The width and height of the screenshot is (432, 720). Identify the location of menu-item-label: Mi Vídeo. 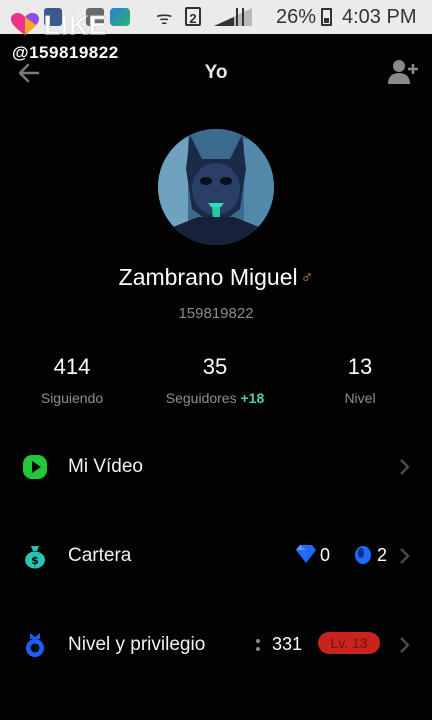
(105, 466).